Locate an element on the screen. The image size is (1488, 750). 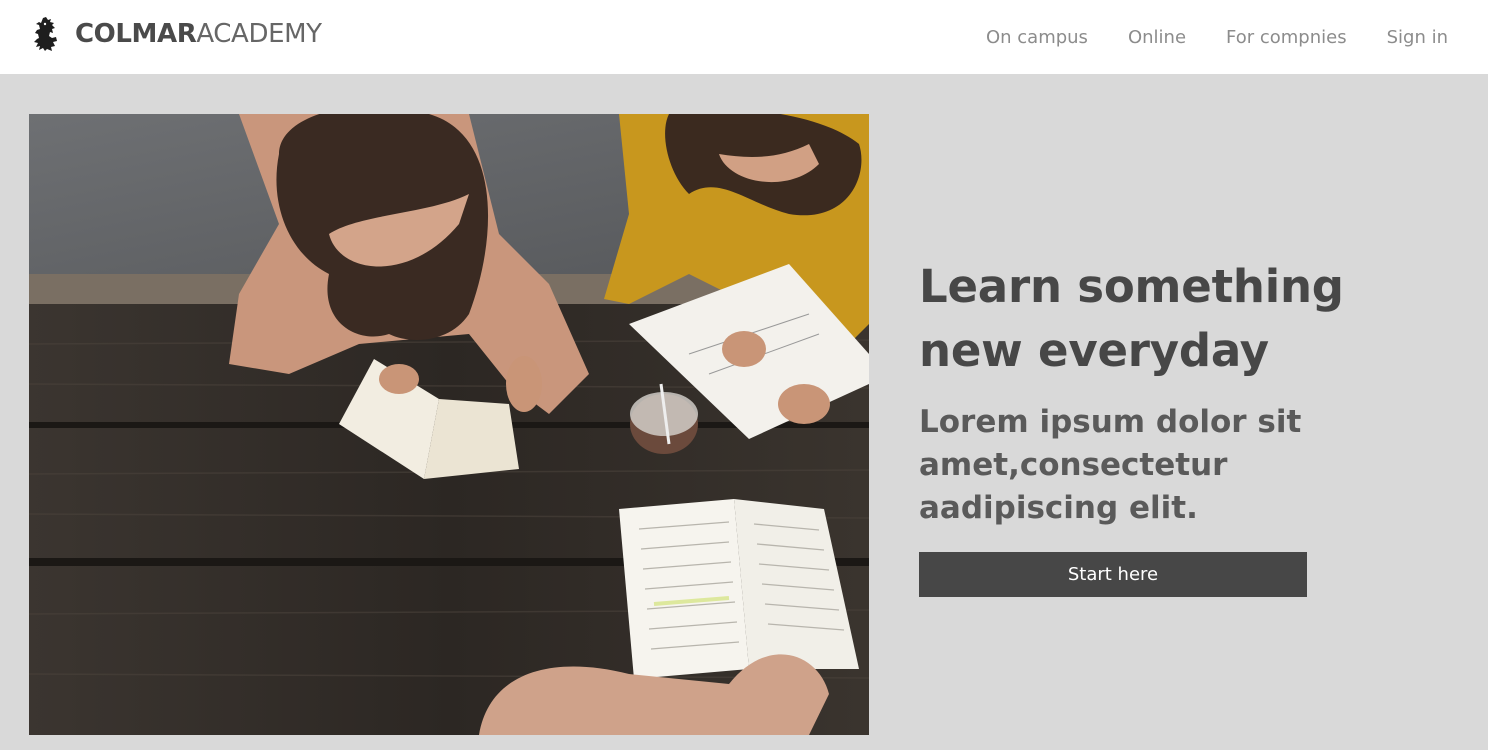
nav-link-sign-in: Sign in is located at coordinates (1417, 37).